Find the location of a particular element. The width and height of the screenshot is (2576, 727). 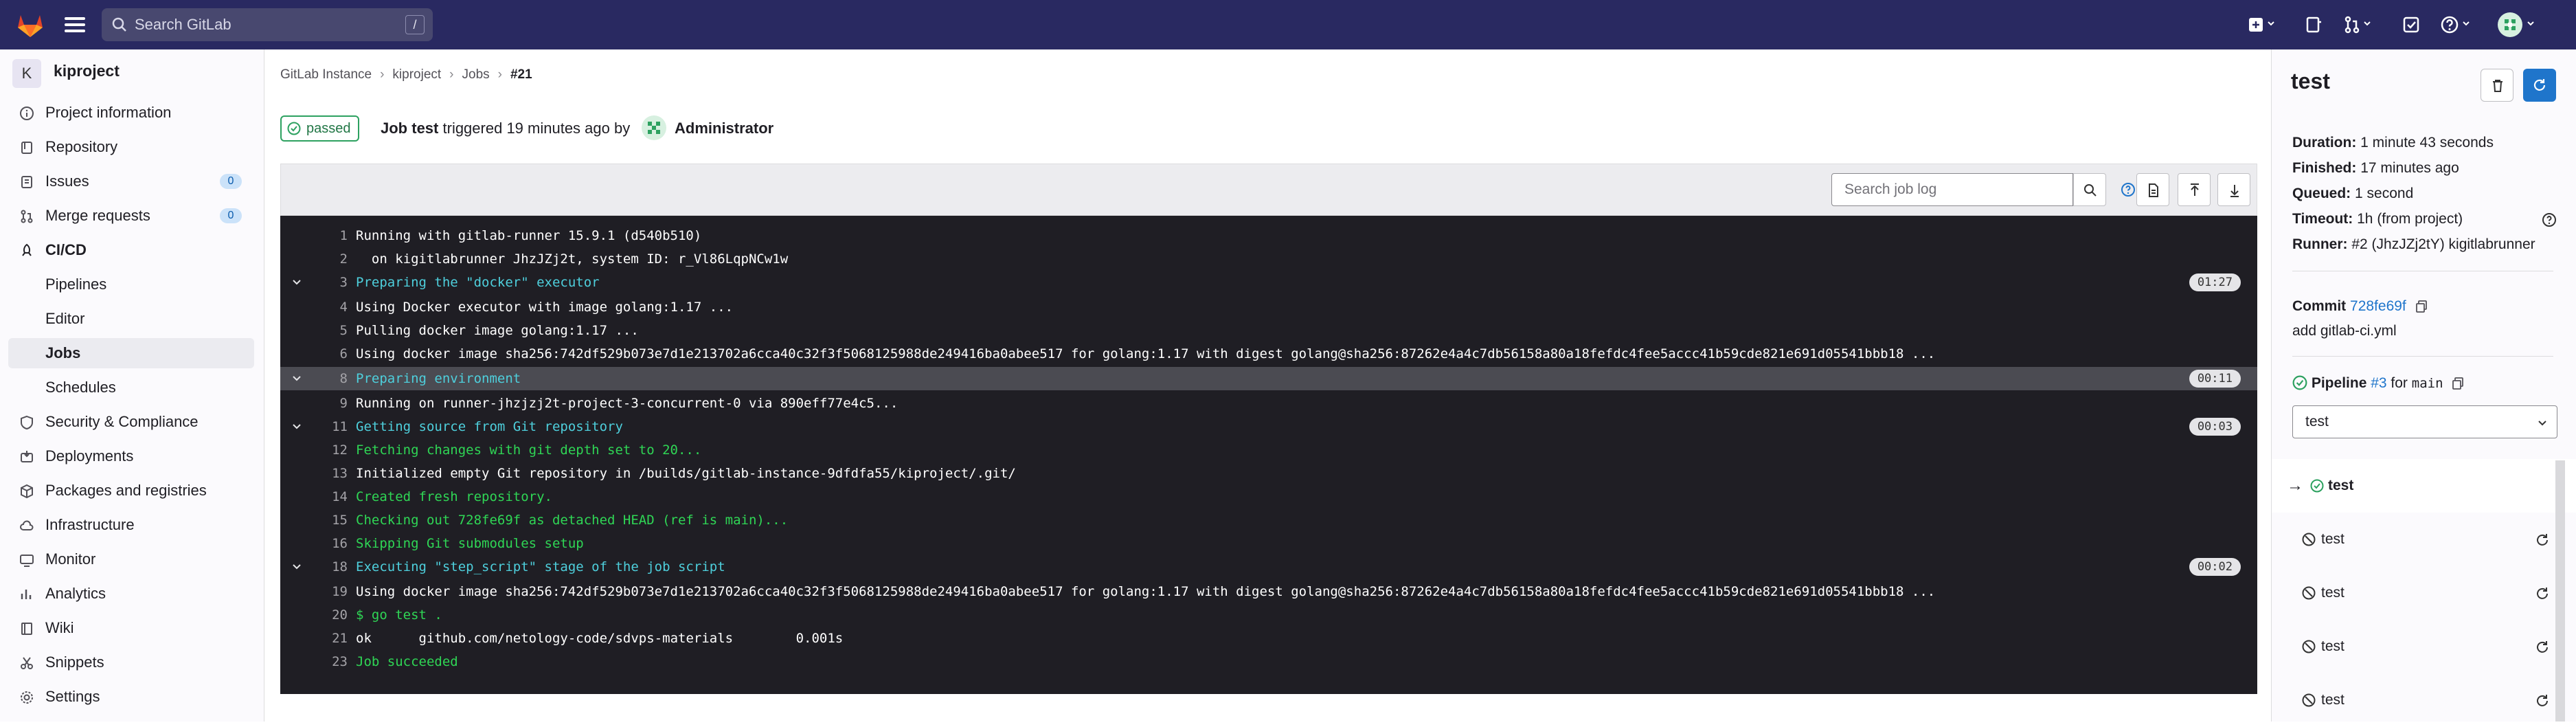

sidebar-item-project-information: Project information is located at coordinates (131, 113).